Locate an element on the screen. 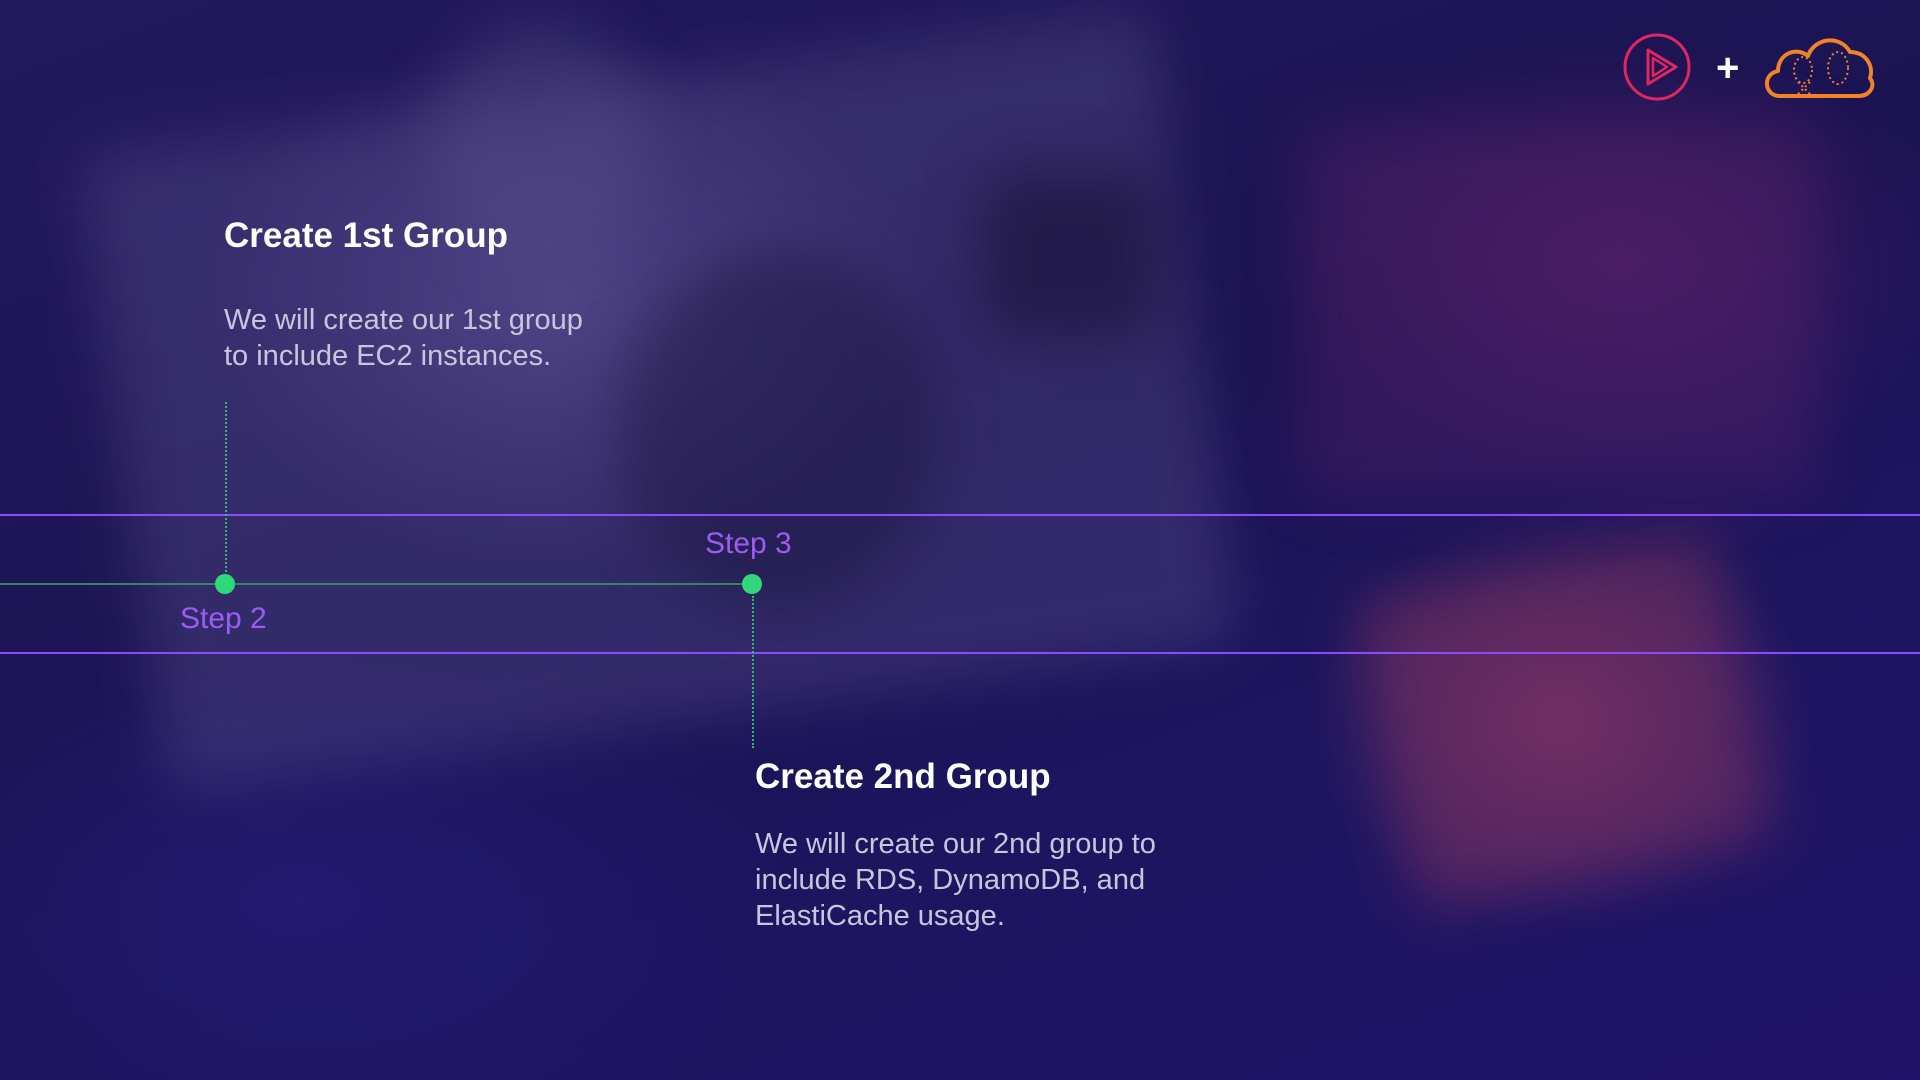  card-title-2nd-group: Create 2nd Group is located at coordinates (903, 776).